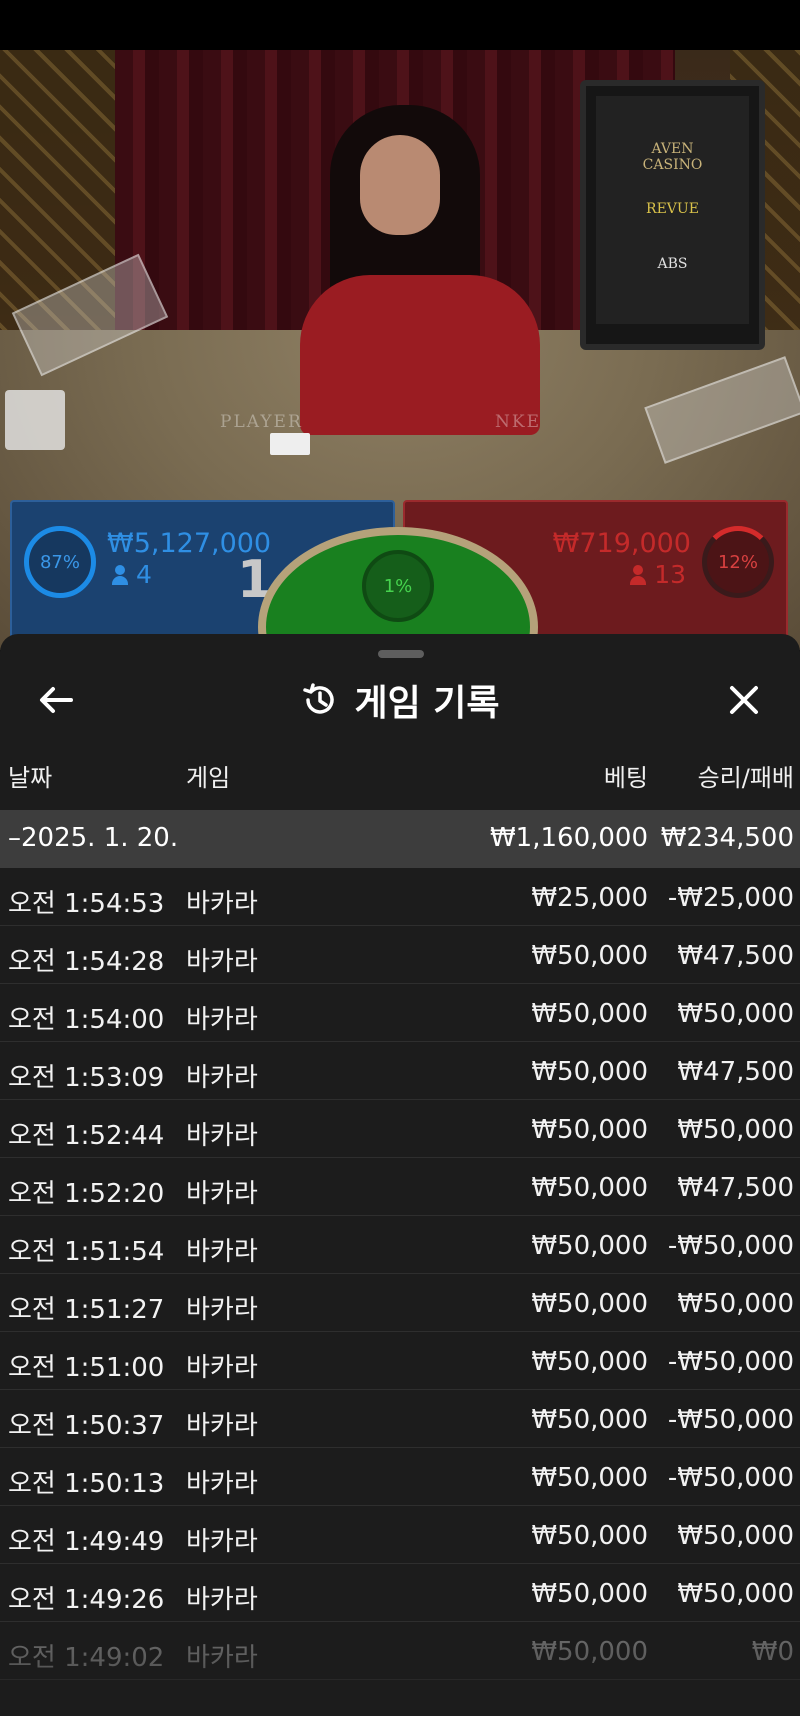  I want to click on row-result: ₩0, so click(772, 1652).